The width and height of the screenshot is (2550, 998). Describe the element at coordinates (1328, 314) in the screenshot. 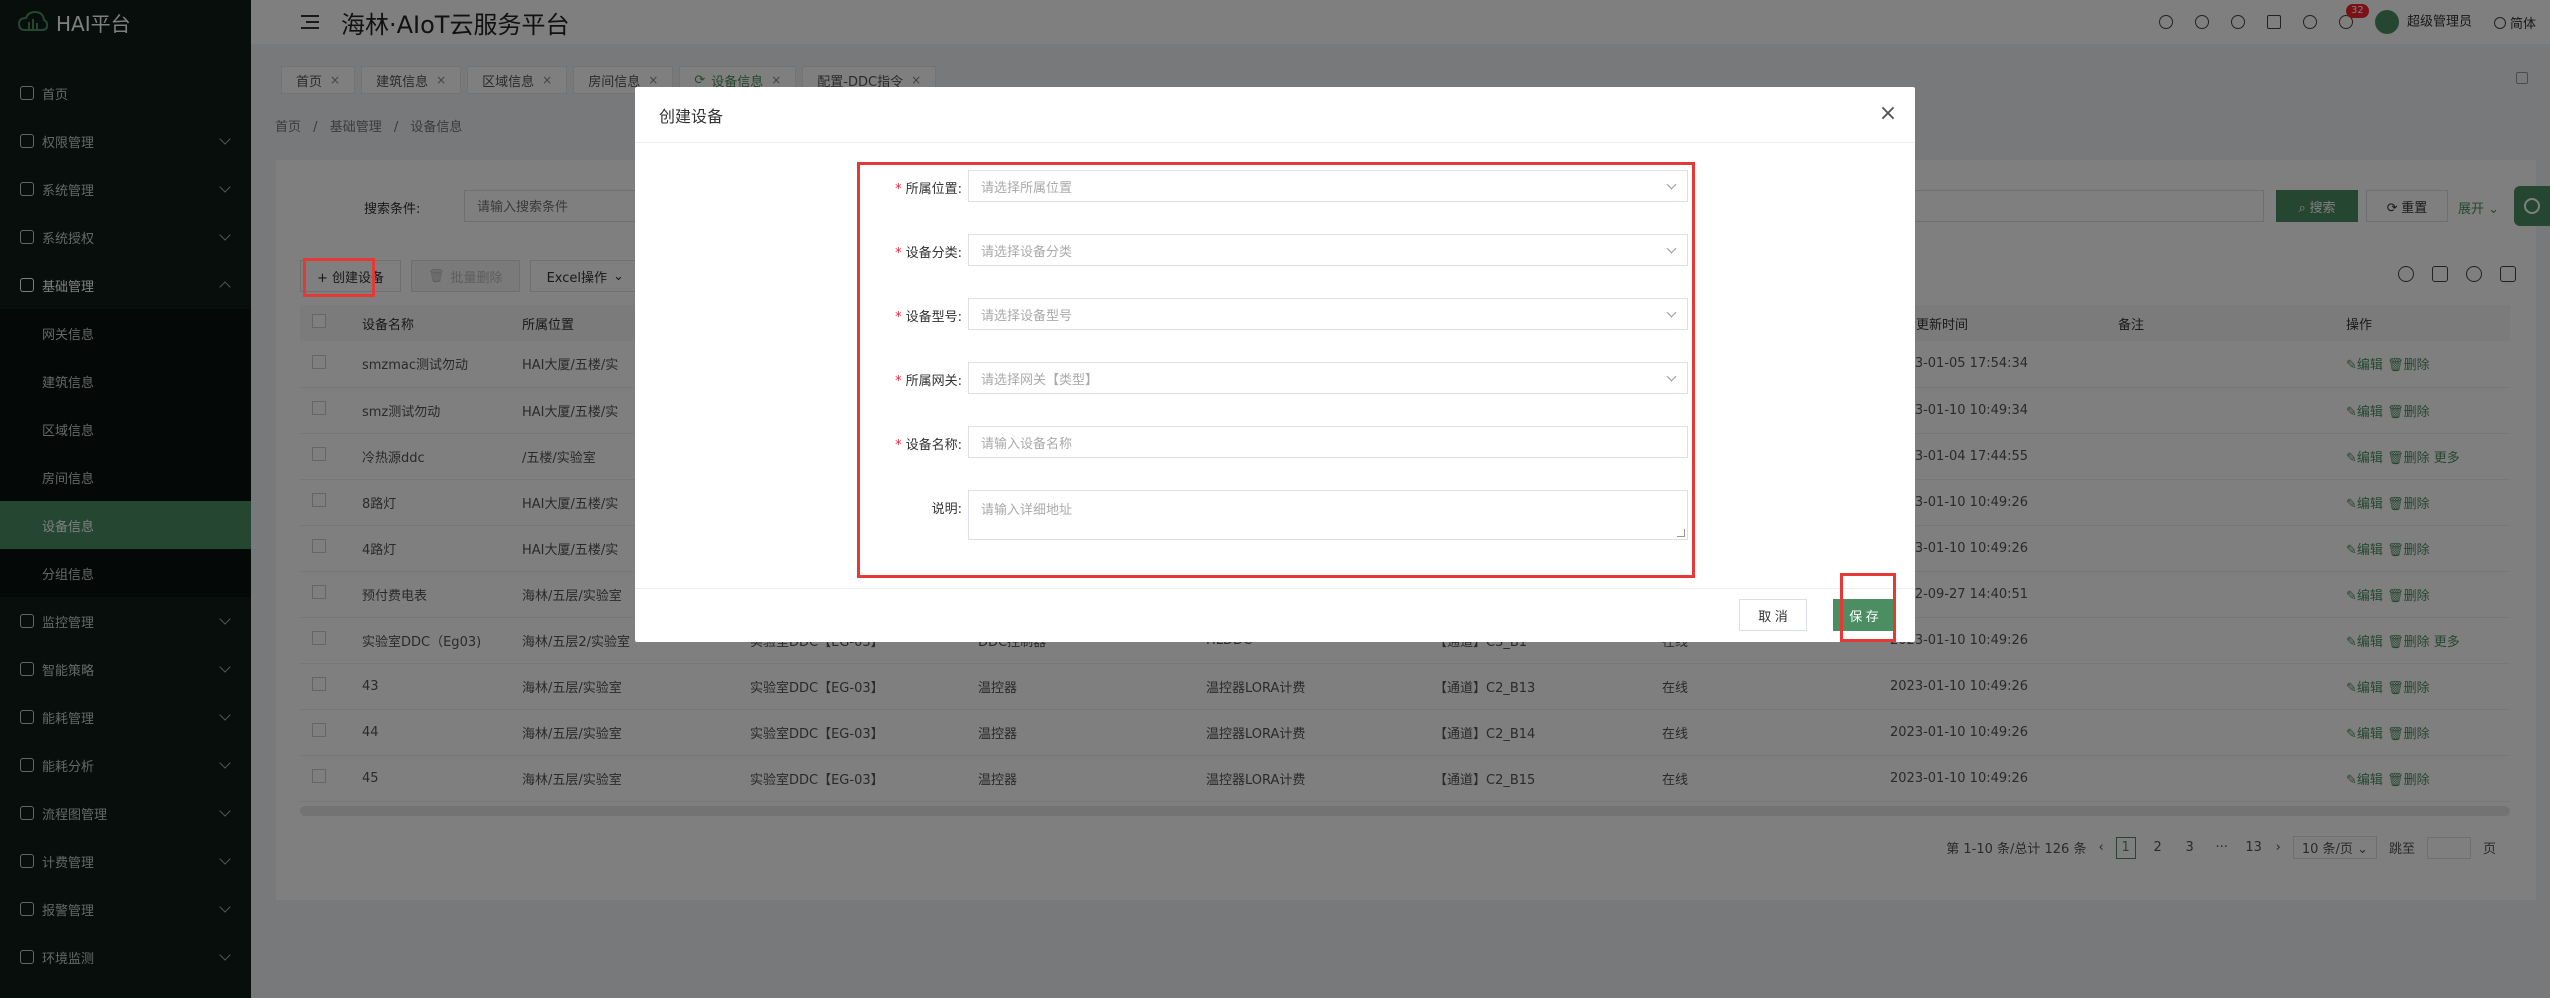

I see `model-select: 请选择设备型号` at that location.